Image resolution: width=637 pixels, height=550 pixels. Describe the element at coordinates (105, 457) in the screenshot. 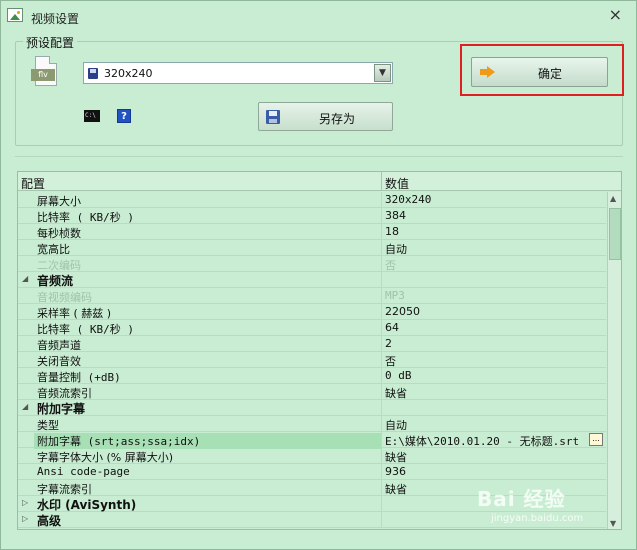

I see `property-name: 字幕字体大小 (% 屏幕大小)` at that location.